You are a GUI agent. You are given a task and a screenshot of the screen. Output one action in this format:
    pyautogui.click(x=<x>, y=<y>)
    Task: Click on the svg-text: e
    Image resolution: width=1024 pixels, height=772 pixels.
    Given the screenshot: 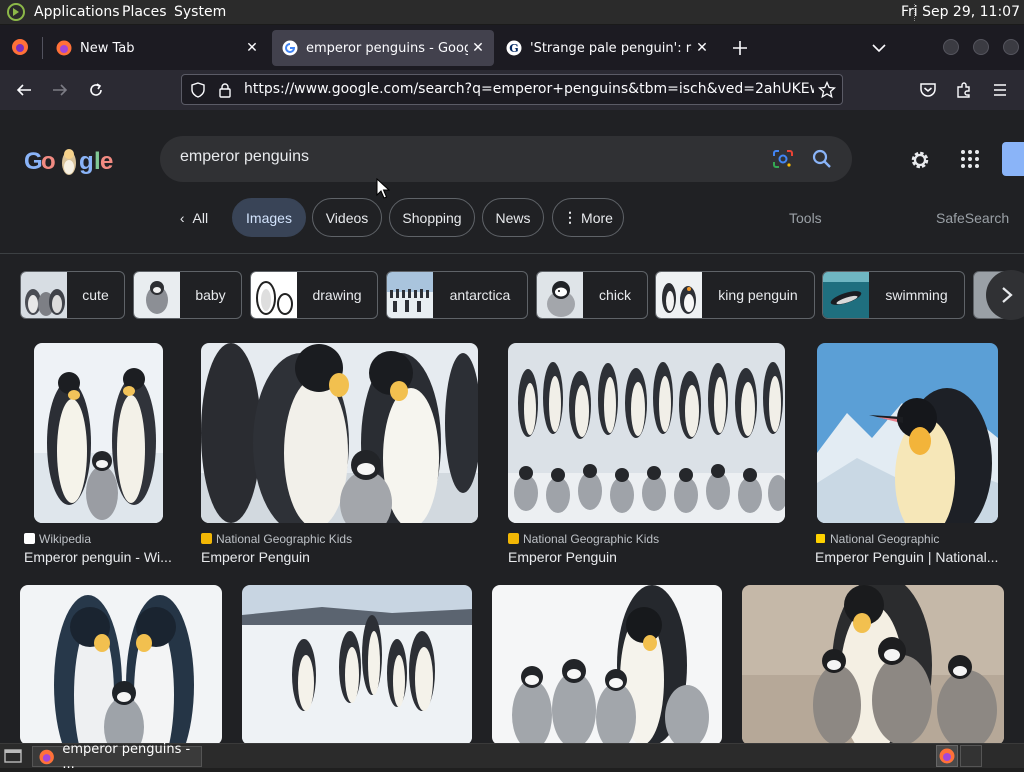 What is the action you would take?
    pyautogui.click(x=106, y=161)
    